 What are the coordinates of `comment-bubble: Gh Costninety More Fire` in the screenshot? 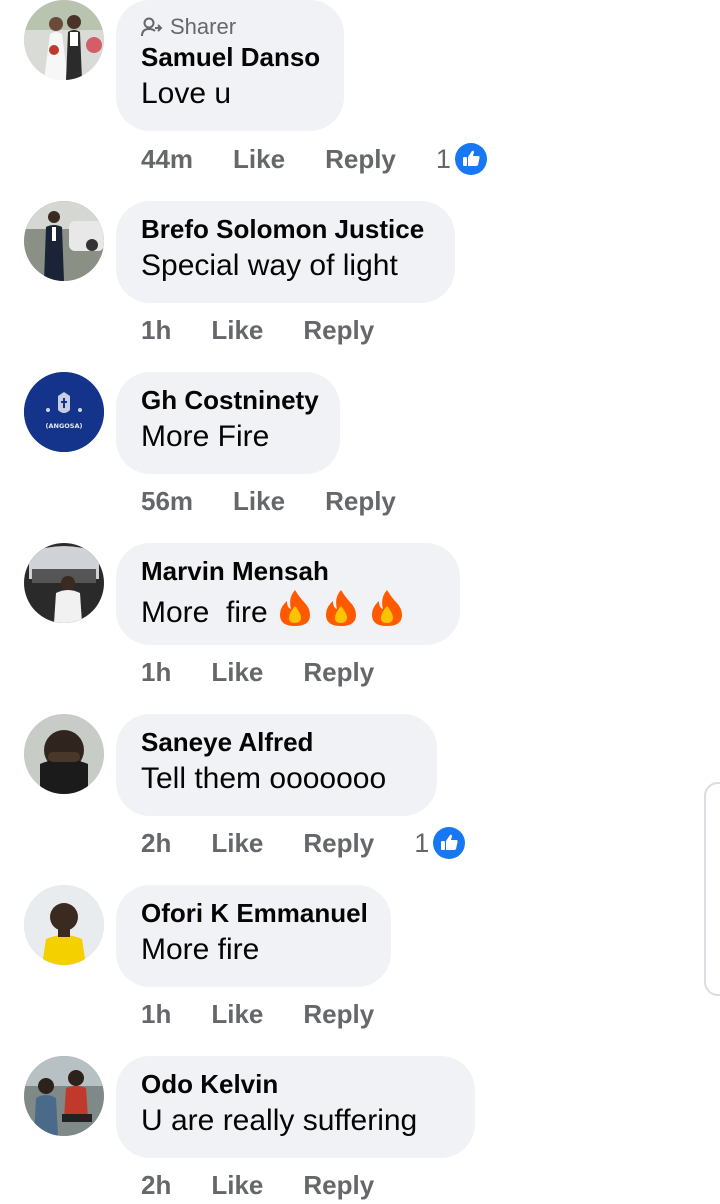 It's located at (228, 423).